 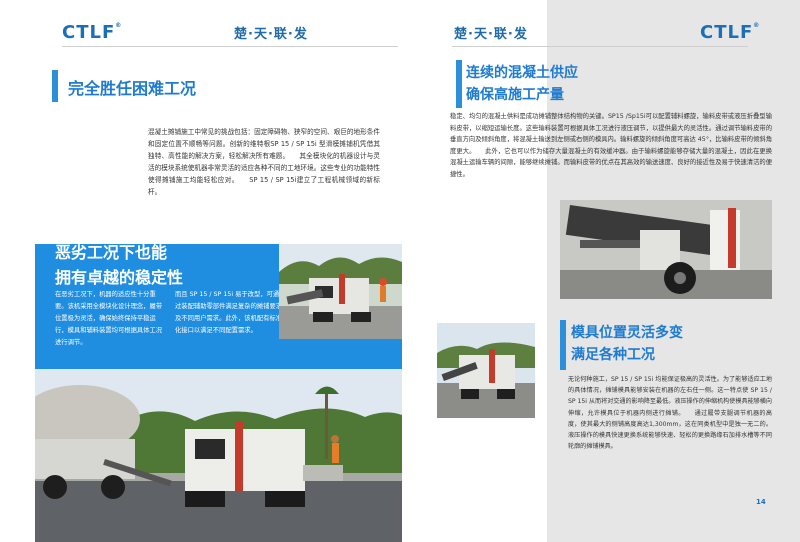 What do you see at coordinates (340, 291) in the screenshot?
I see `photo-slipform-paver-side` at bounding box center [340, 291].